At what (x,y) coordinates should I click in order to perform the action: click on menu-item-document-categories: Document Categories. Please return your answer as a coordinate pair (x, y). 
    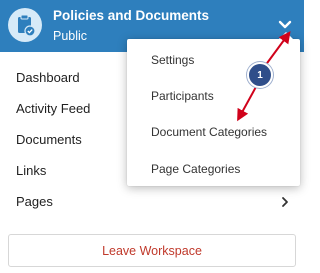
    Looking at the image, I should click on (209, 132).